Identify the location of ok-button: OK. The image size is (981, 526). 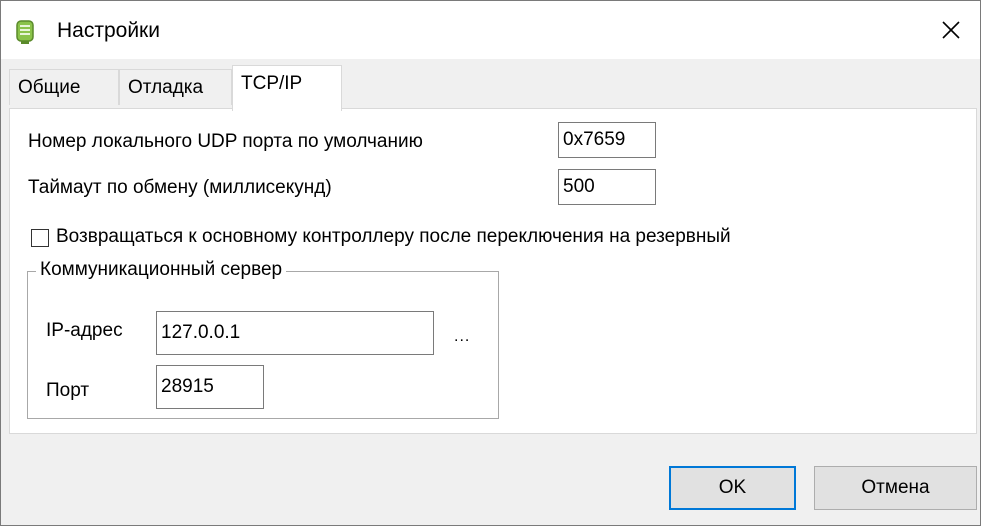
(732, 488).